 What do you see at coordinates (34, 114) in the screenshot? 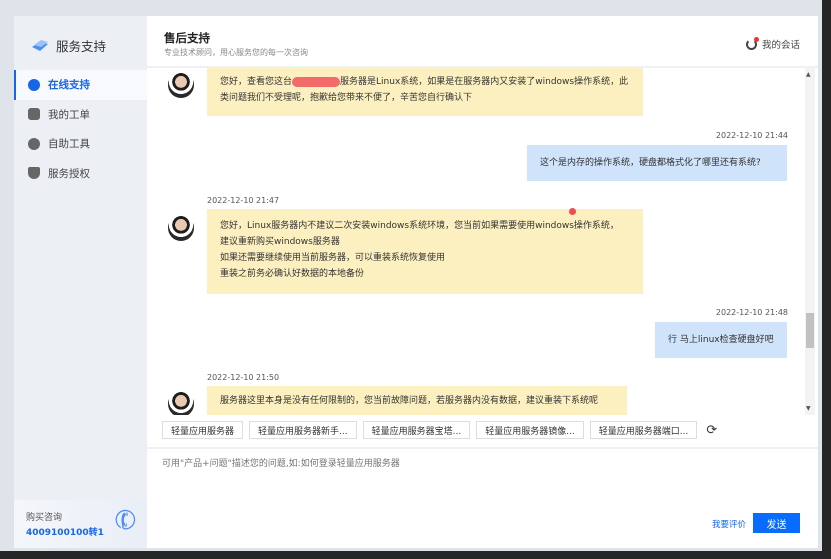
I see `clipboard-icon` at bounding box center [34, 114].